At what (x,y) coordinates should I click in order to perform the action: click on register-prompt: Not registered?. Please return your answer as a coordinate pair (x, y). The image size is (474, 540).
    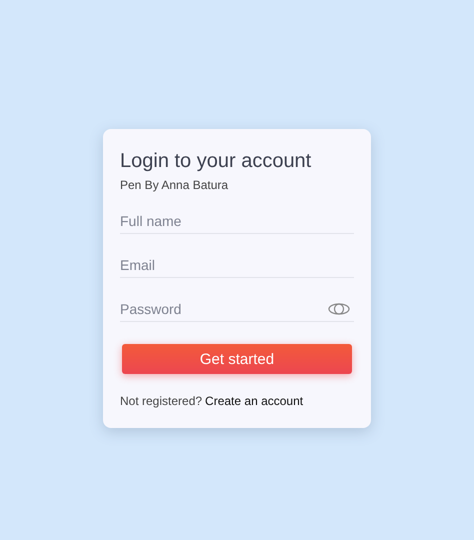
    Looking at the image, I should click on (161, 401).